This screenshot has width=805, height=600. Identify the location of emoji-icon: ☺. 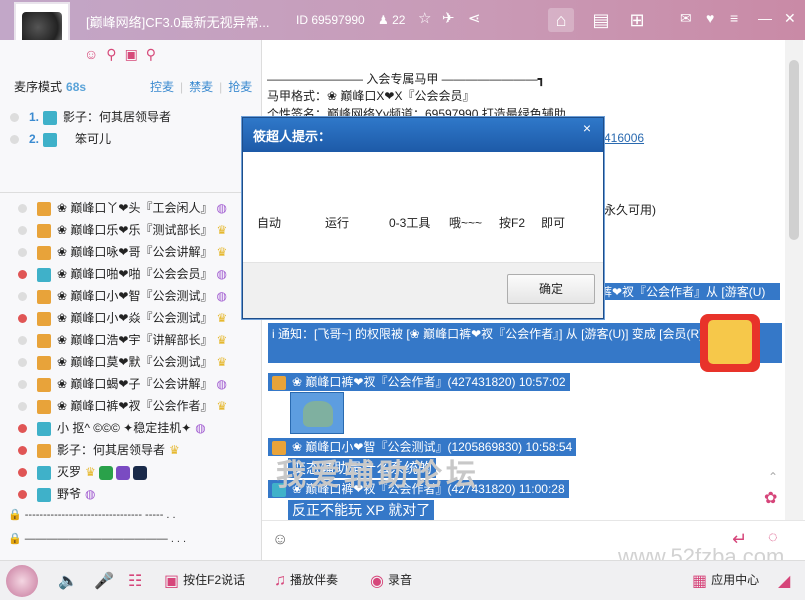
(280, 540).